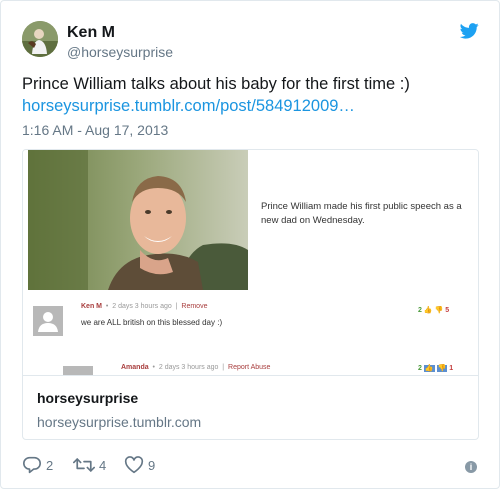 The image size is (500, 489). I want to click on tweet-actions: 2 4 9, so click(252, 466).